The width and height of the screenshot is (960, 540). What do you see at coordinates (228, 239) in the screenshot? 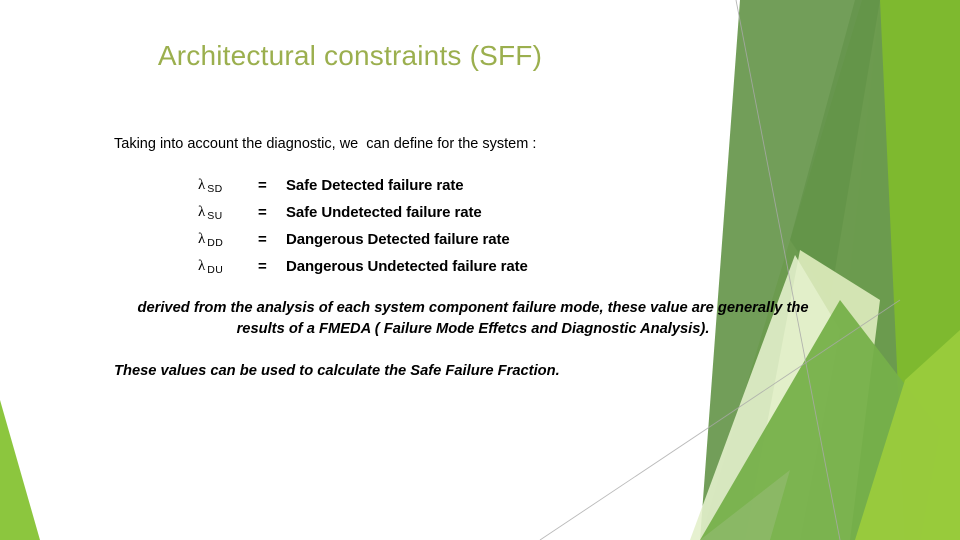
I see `symbol-cell: λ DD` at bounding box center [228, 239].